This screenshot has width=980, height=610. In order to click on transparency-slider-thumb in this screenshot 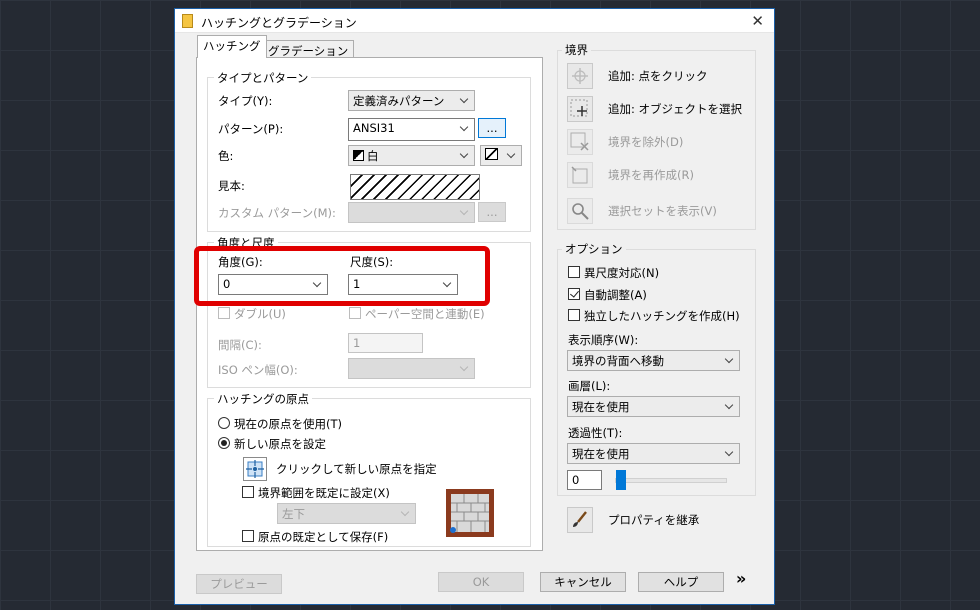, I will do `click(621, 480)`.